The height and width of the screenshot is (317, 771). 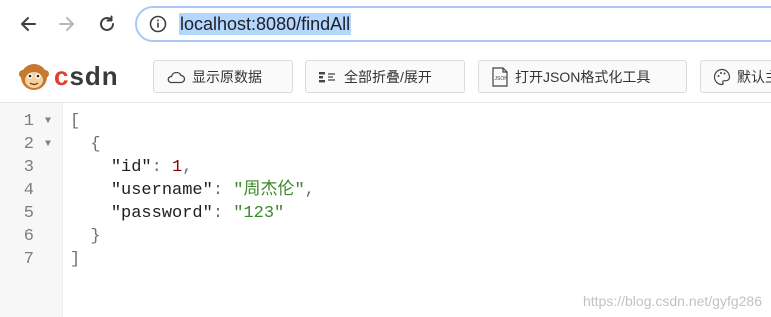 I want to click on arrow-left-icon, so click(x=28, y=24).